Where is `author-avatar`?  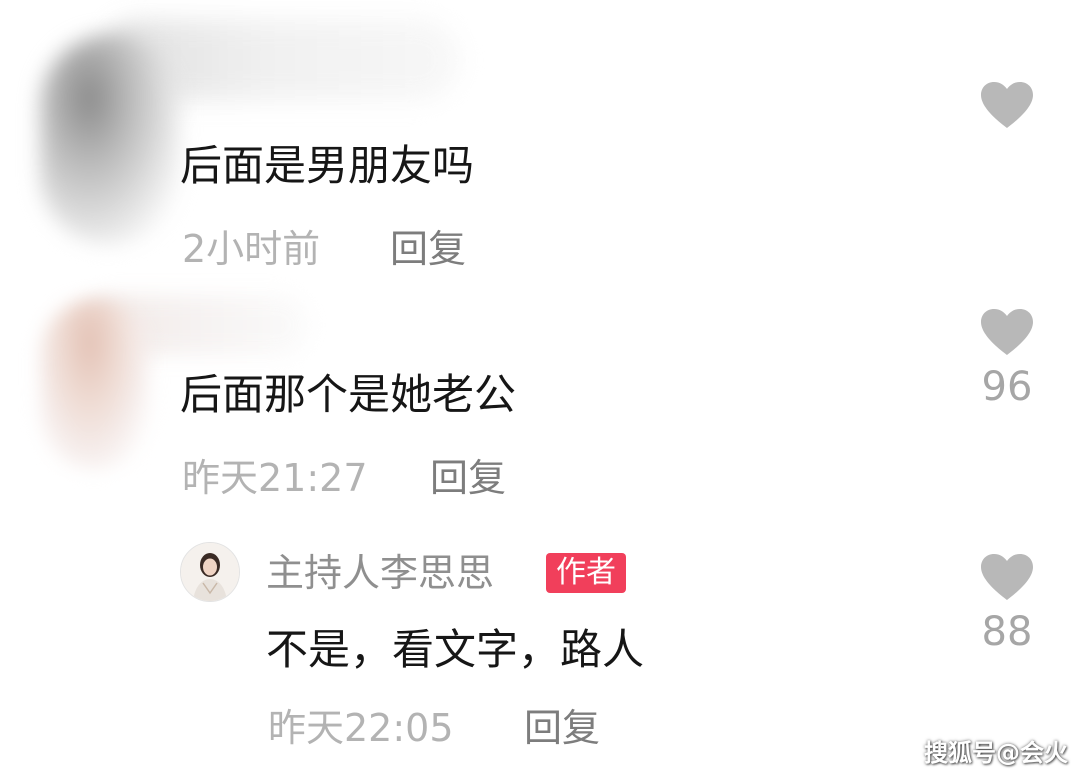
author-avatar is located at coordinates (210, 572).